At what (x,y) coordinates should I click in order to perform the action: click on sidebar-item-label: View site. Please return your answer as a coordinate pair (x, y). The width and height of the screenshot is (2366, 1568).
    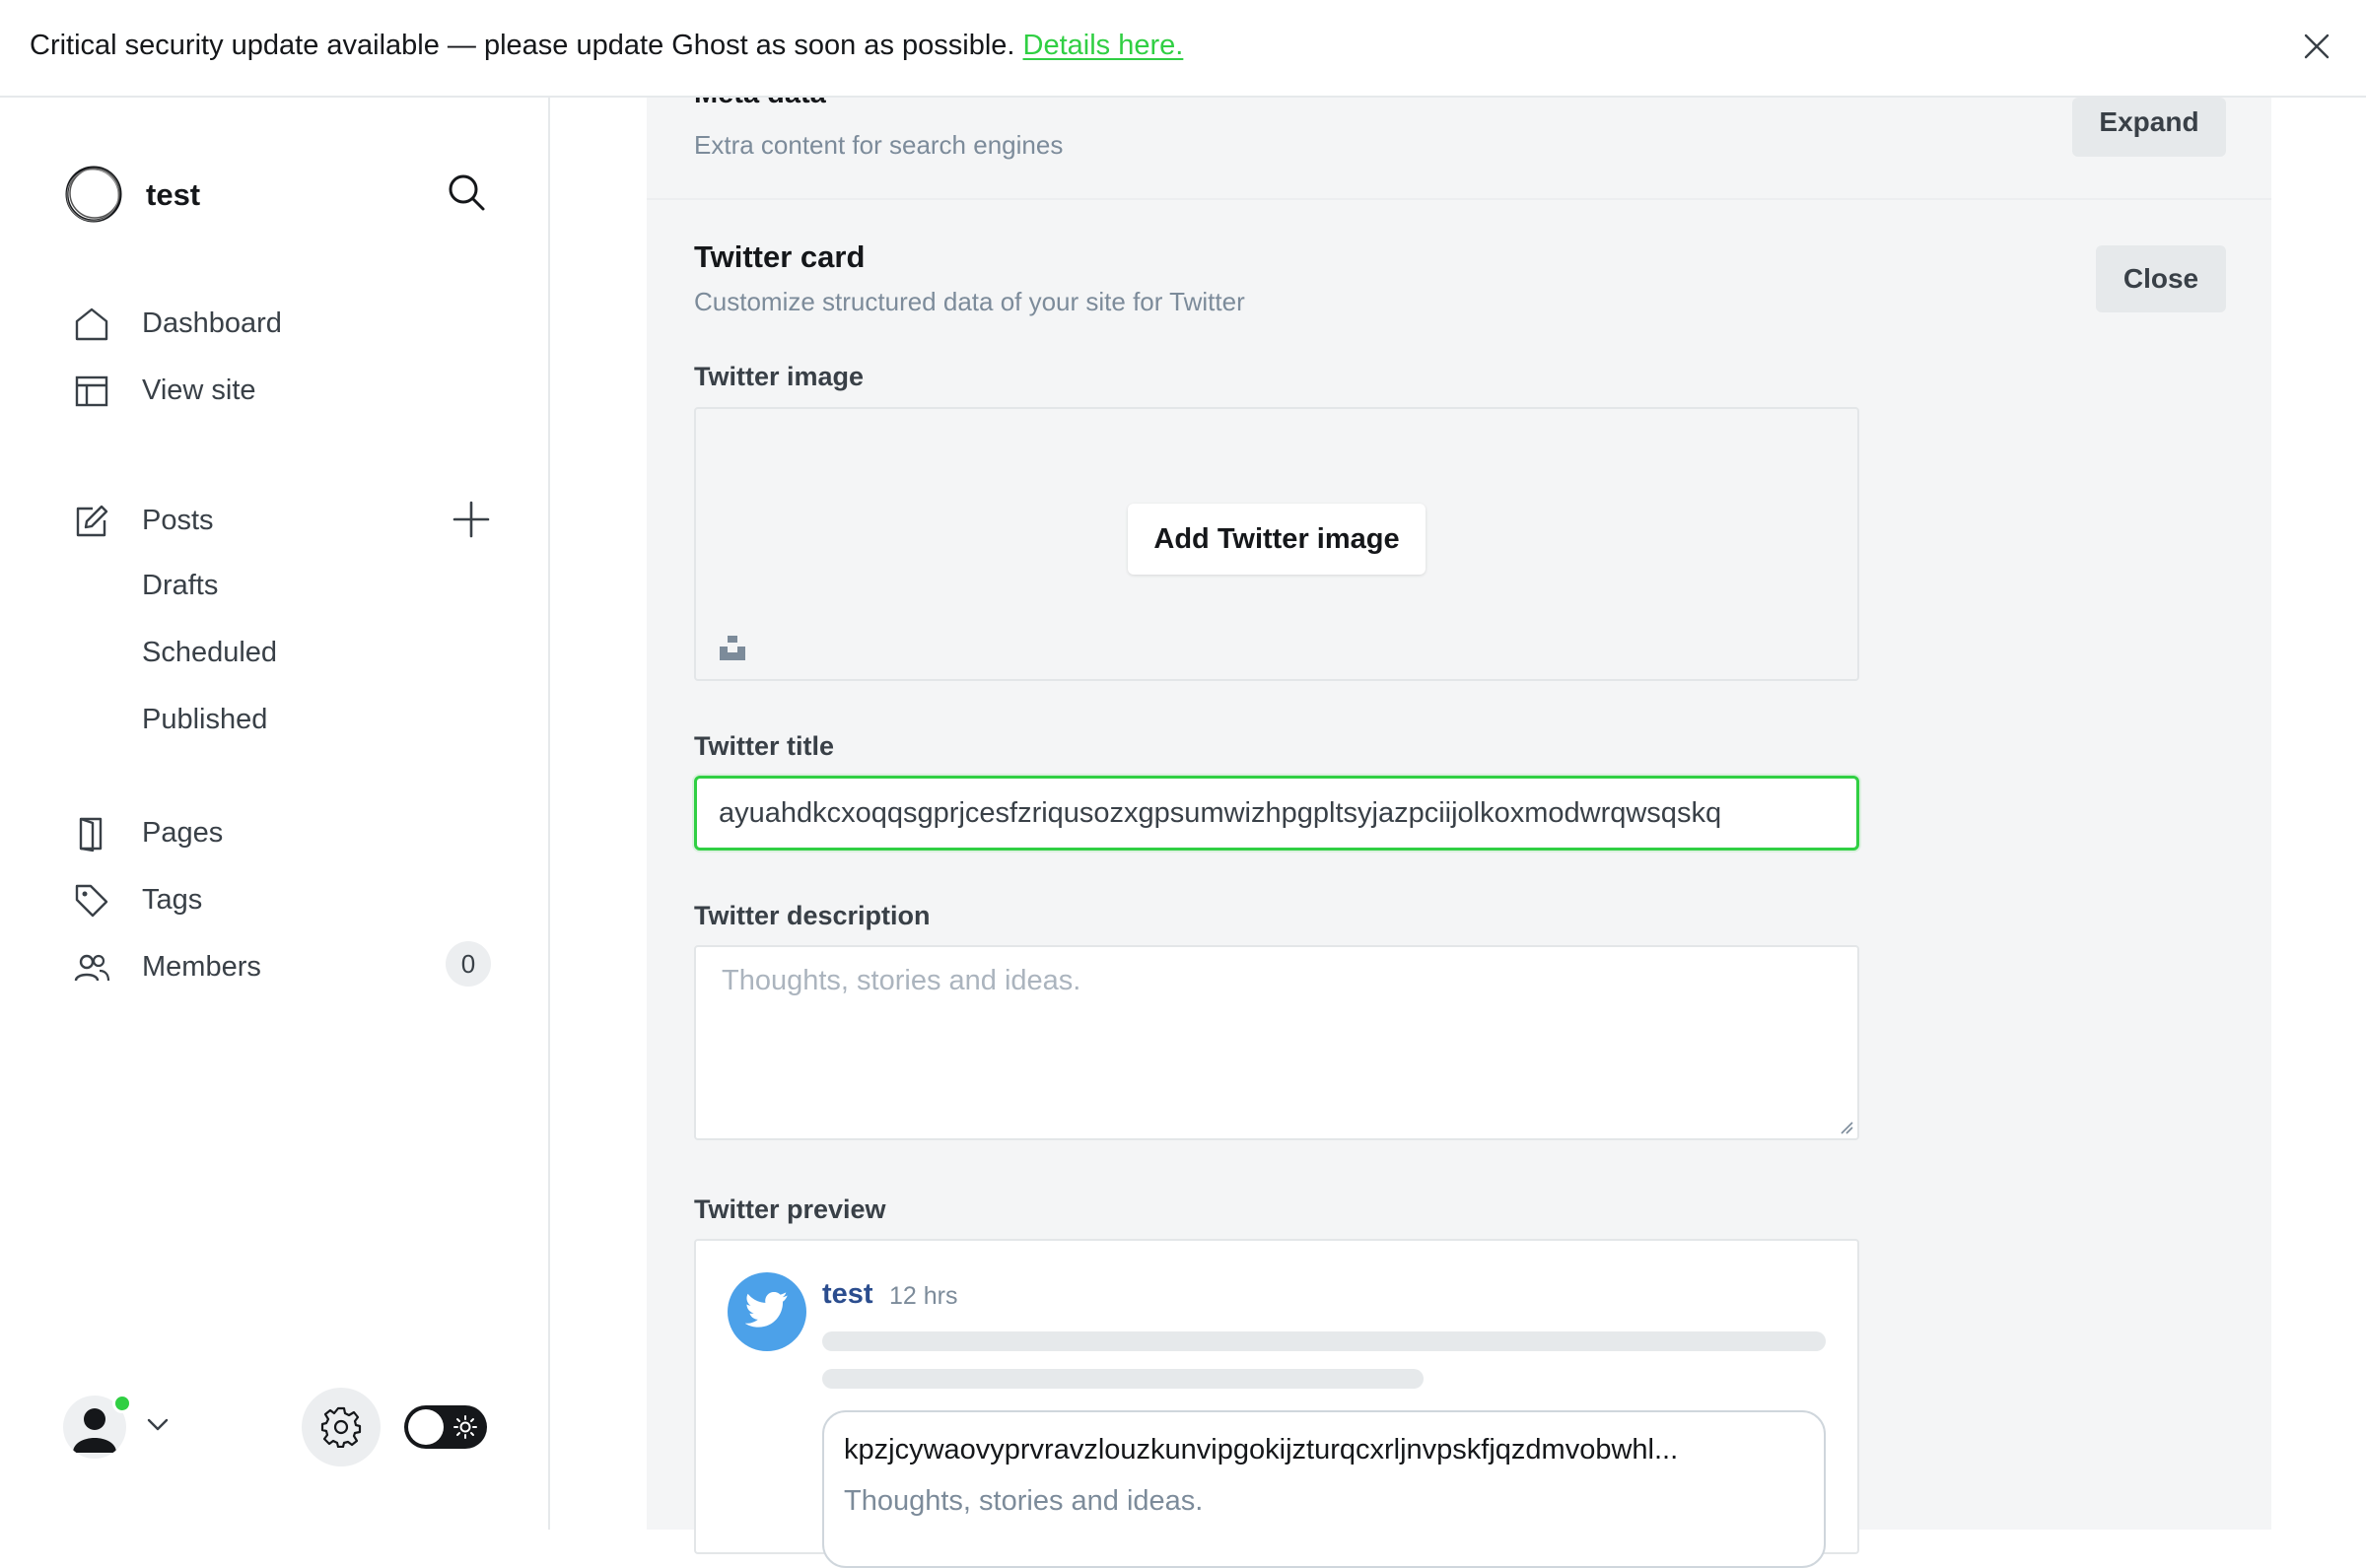
    Looking at the image, I should click on (199, 390).